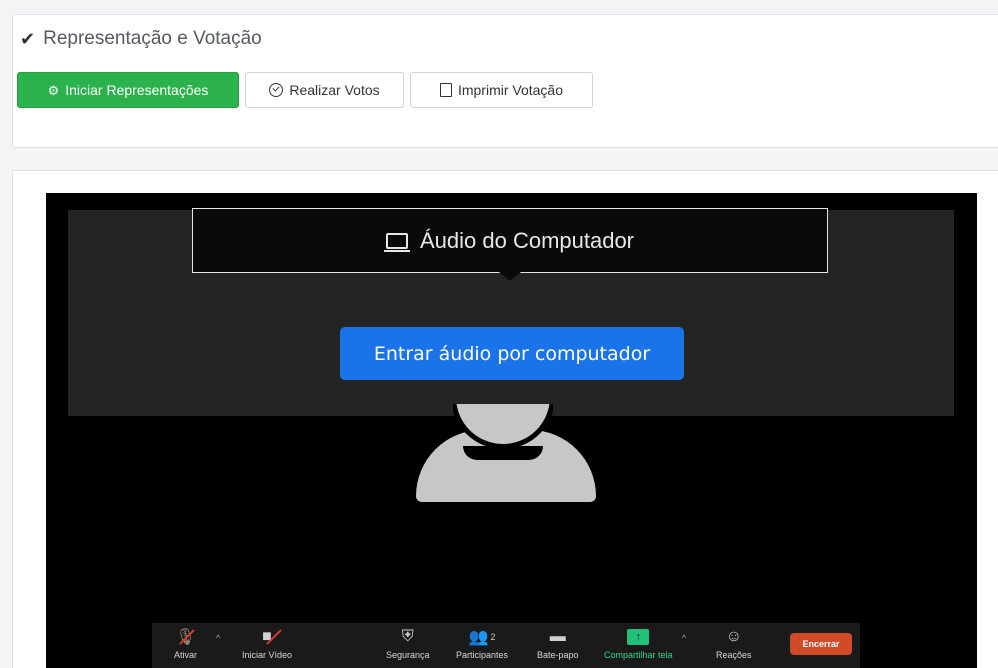  What do you see at coordinates (186, 655) in the screenshot?
I see `mute-label: Ativar` at bounding box center [186, 655].